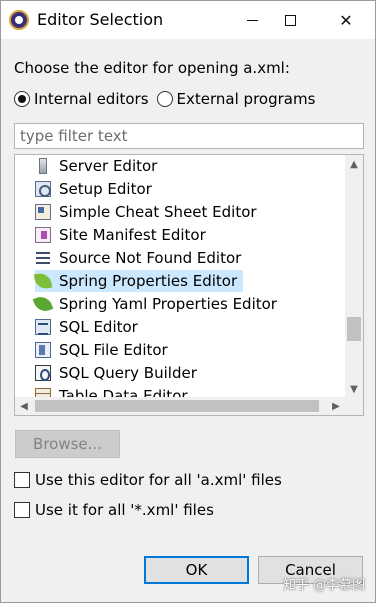 The height and width of the screenshot is (603, 376). I want to click on list-item: Source Not Found Editor, so click(141, 258).